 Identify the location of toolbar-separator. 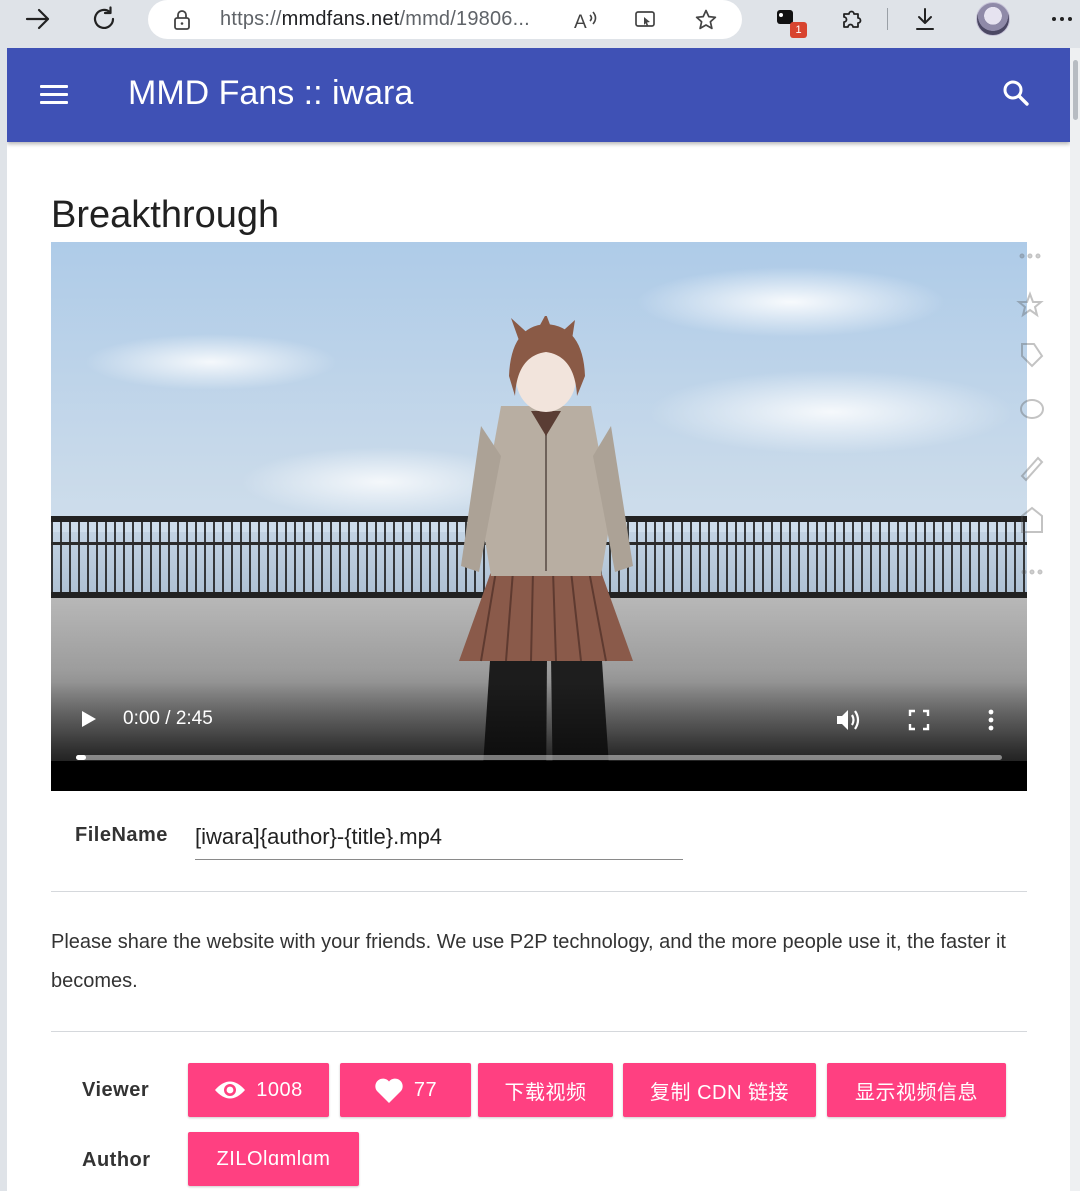
(887, 19).